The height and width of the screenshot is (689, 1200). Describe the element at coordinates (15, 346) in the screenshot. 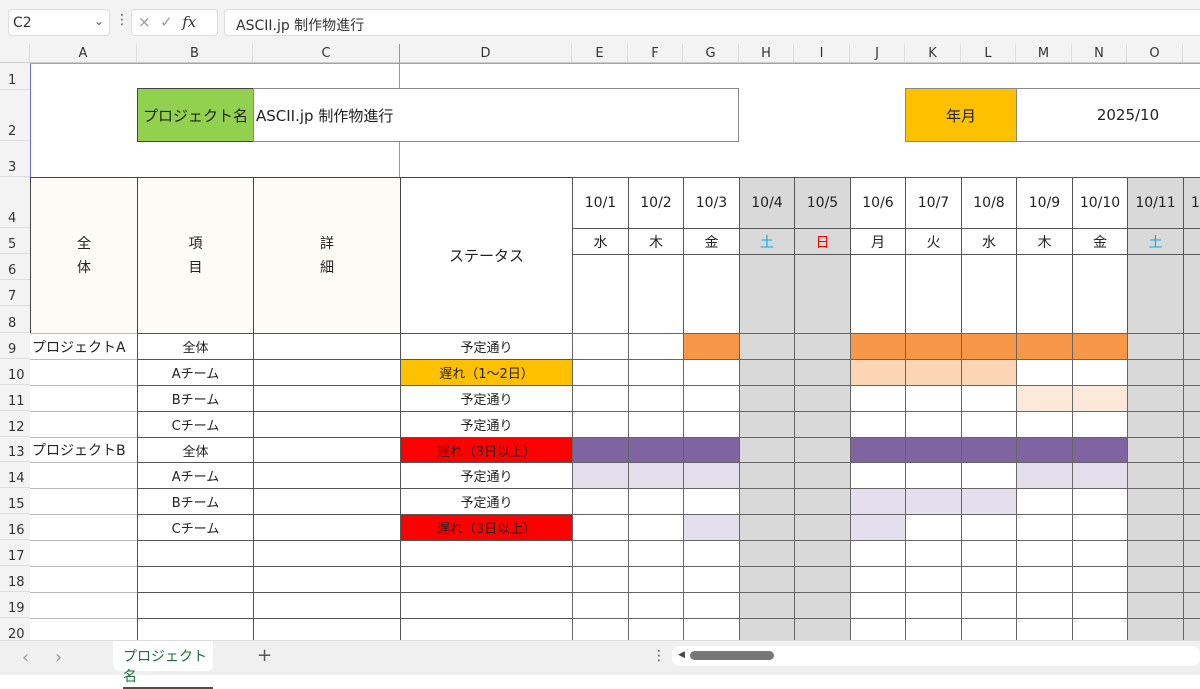

I see `row-header-9: 9` at that location.